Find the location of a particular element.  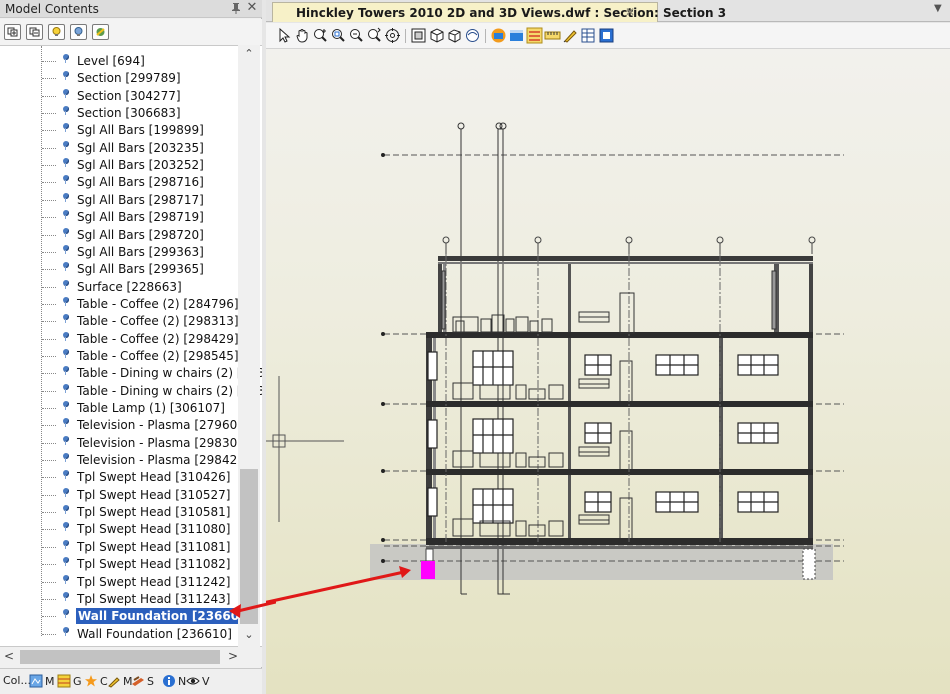

tree-item: Level [694] is located at coordinates (119, 61).